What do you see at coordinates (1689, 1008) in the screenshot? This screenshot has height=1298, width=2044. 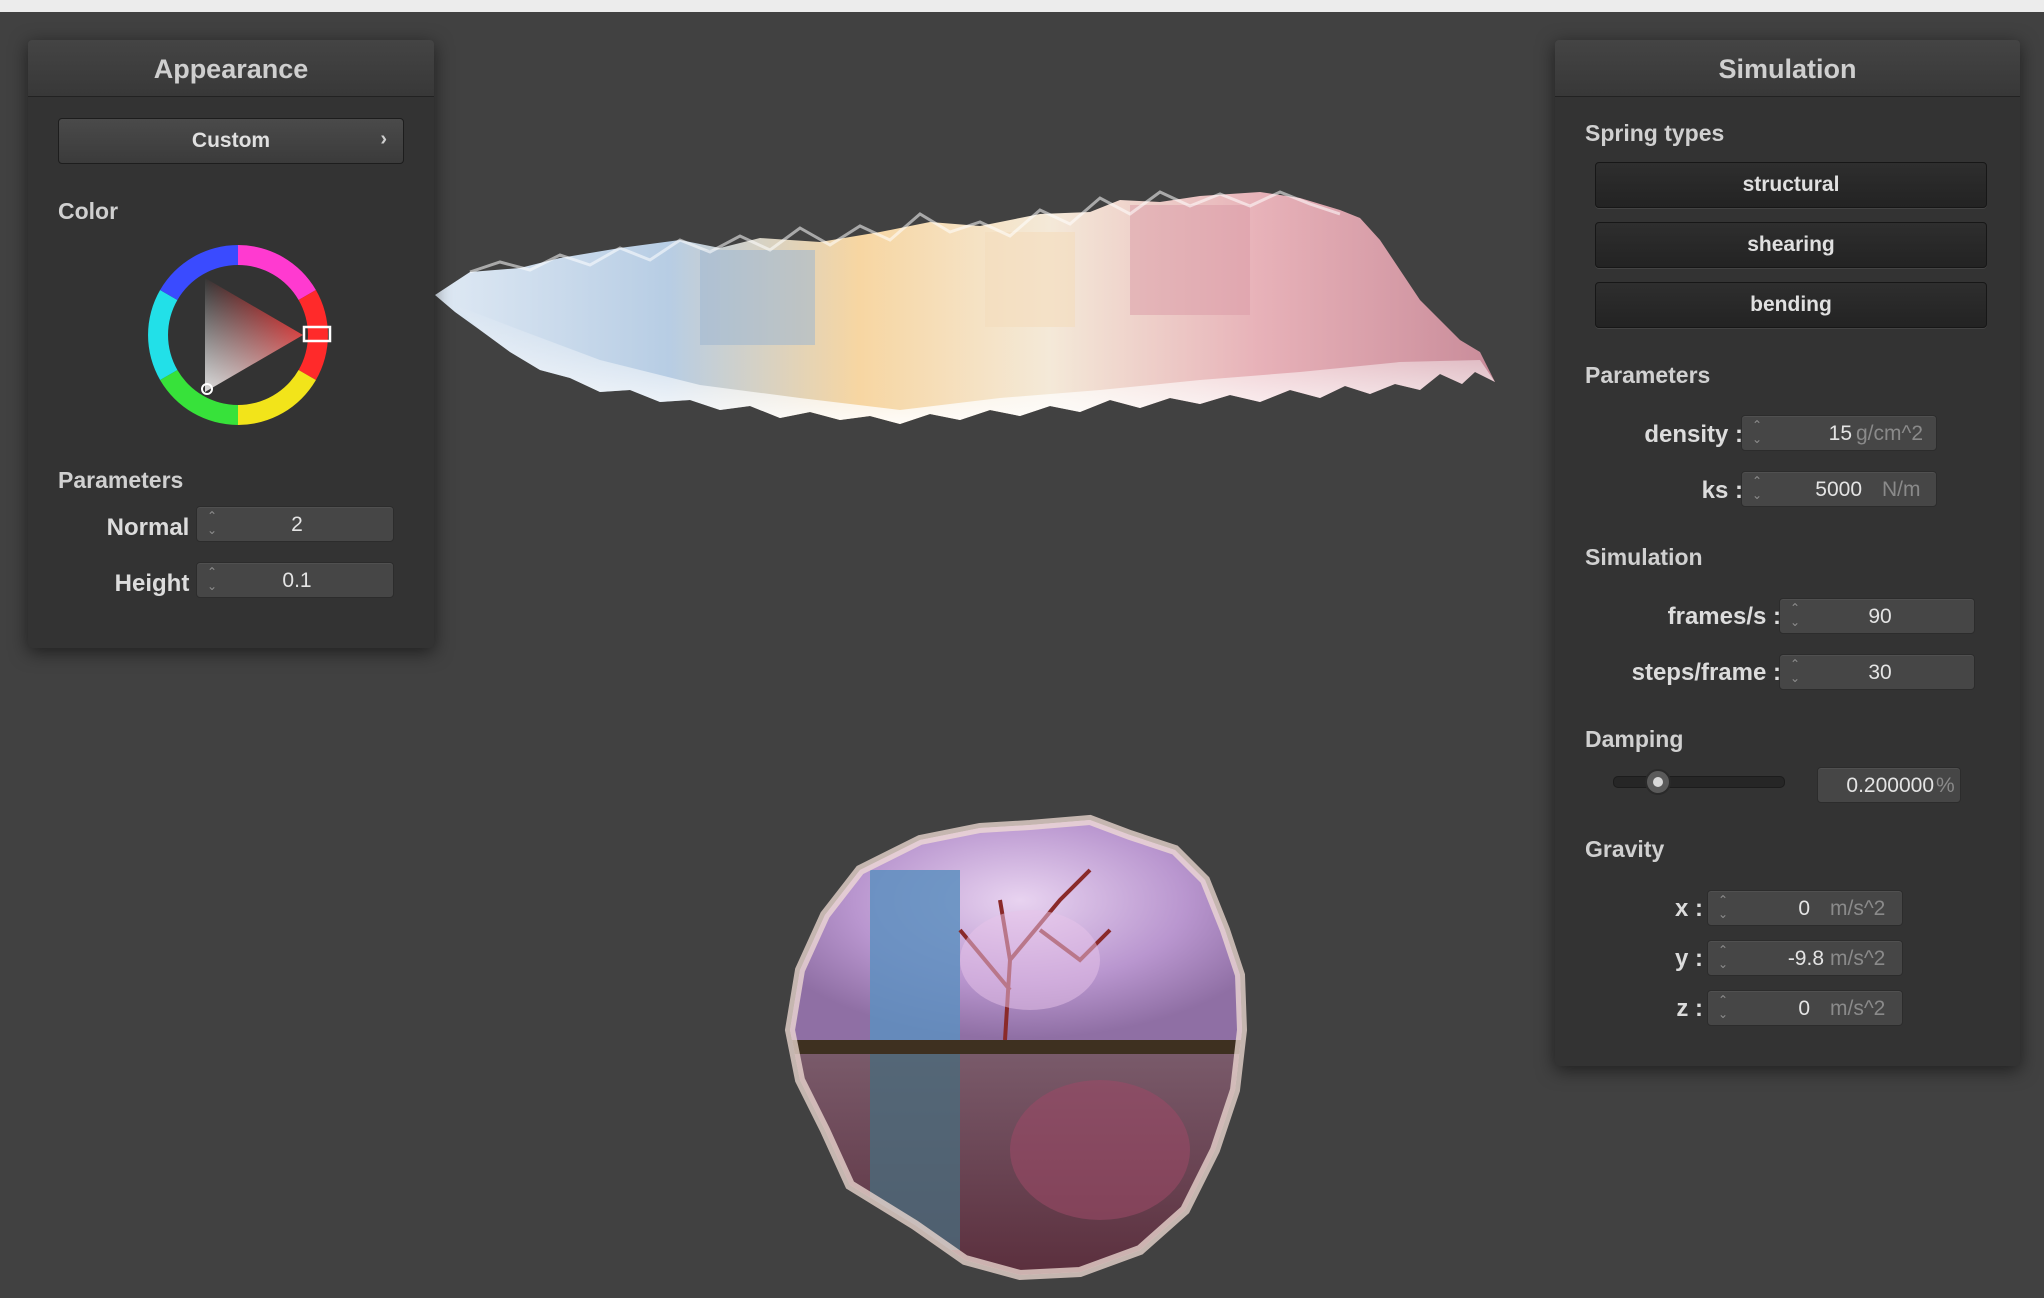 I see `gravity-z-label: z :` at bounding box center [1689, 1008].